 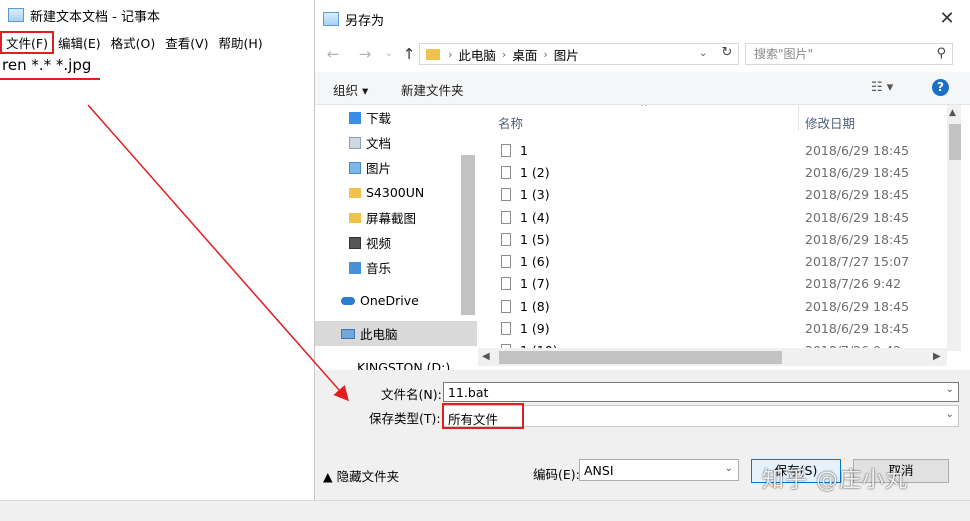 What do you see at coordinates (79, 42) in the screenshot?
I see `menu-edit: 编辑(E)` at bounding box center [79, 42].